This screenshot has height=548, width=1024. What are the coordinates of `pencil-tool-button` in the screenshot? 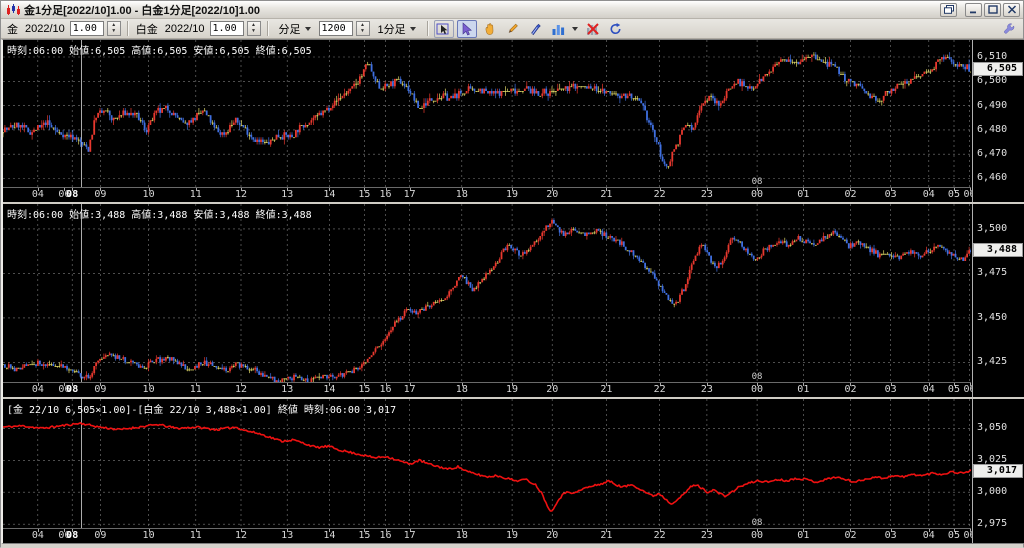 It's located at (513, 29).